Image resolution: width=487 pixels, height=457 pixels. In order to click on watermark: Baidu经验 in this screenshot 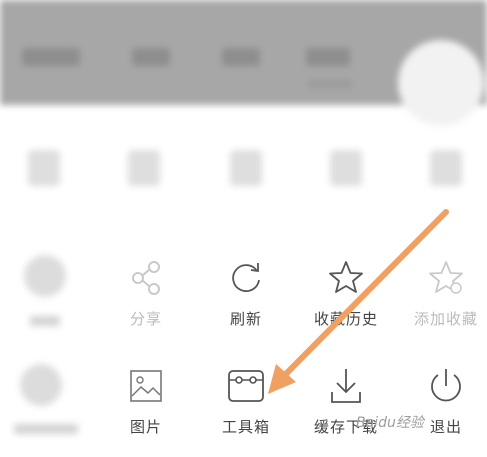, I will do `click(390, 423)`.